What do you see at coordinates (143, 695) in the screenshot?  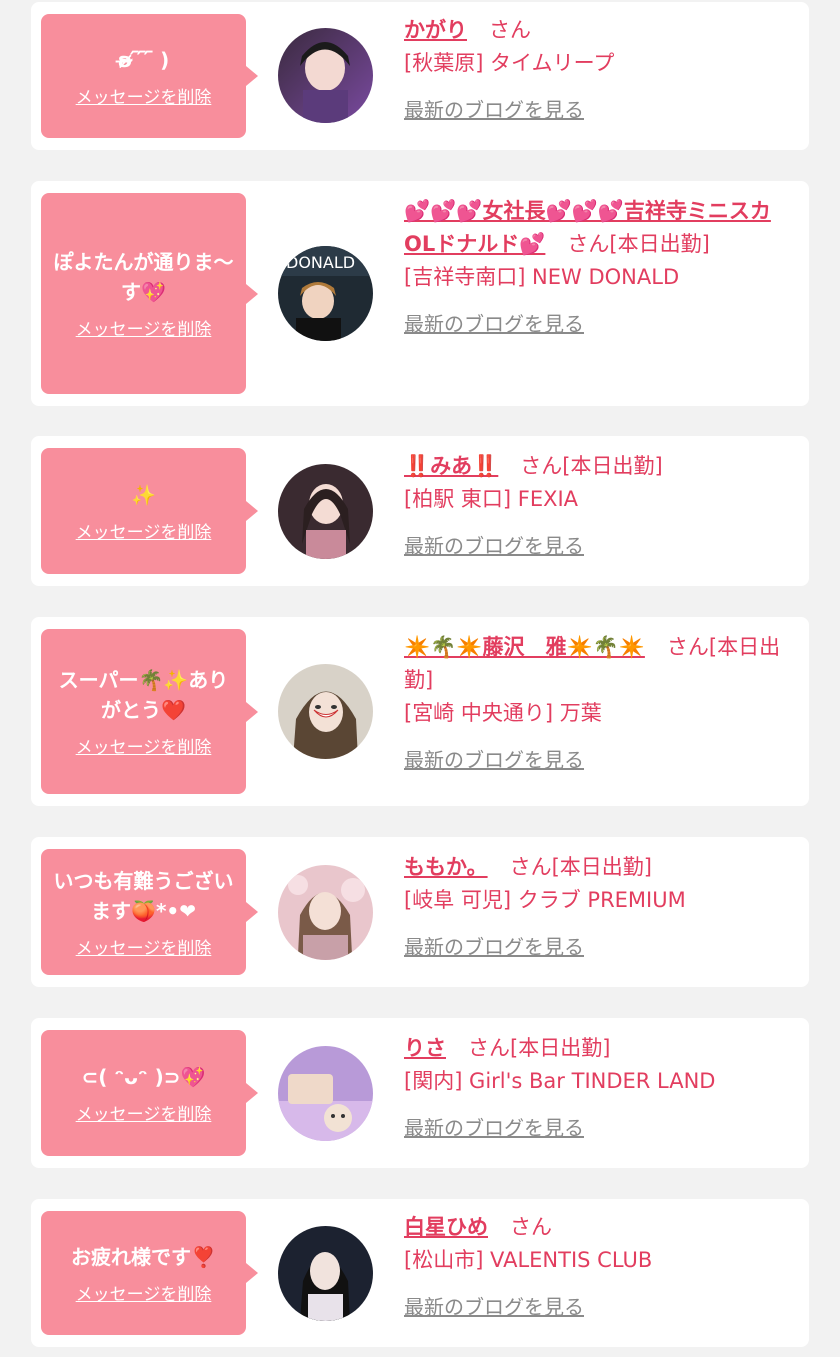 I see `message-text: スーパー🌴✨ありがとう❤️` at bounding box center [143, 695].